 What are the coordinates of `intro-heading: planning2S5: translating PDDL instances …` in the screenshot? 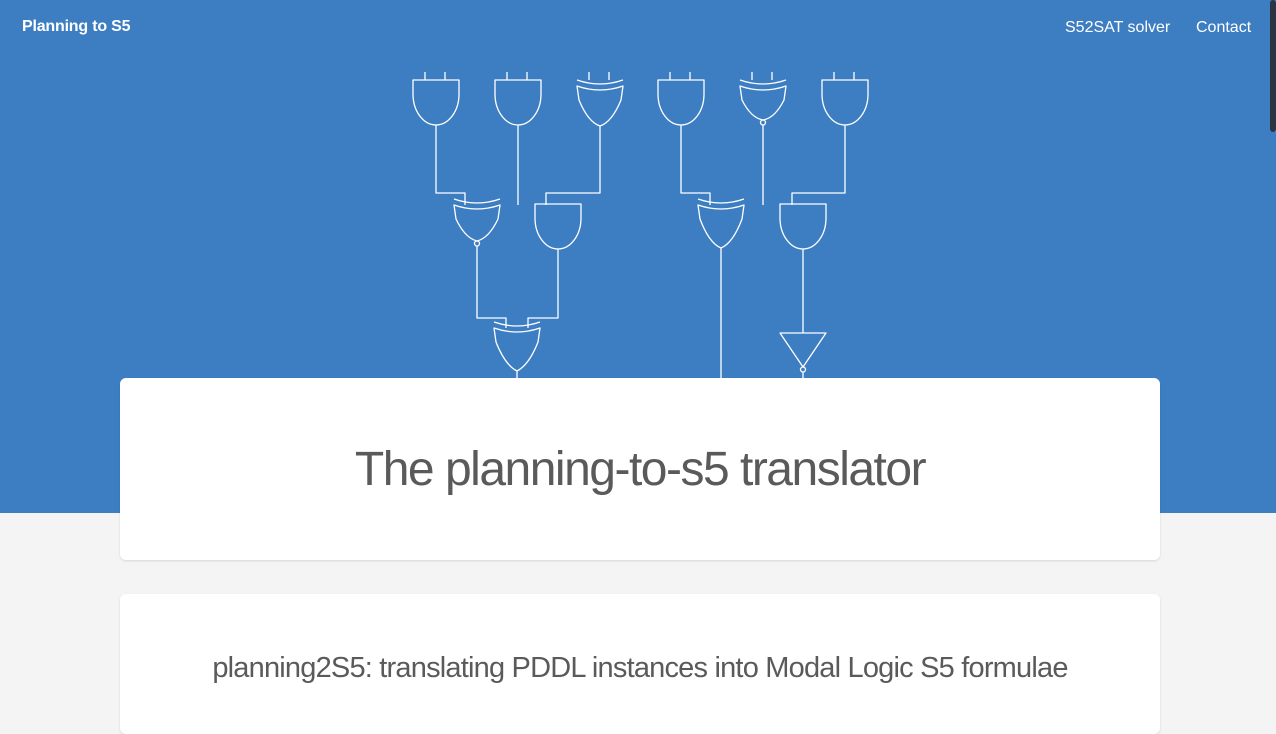 It's located at (640, 668).